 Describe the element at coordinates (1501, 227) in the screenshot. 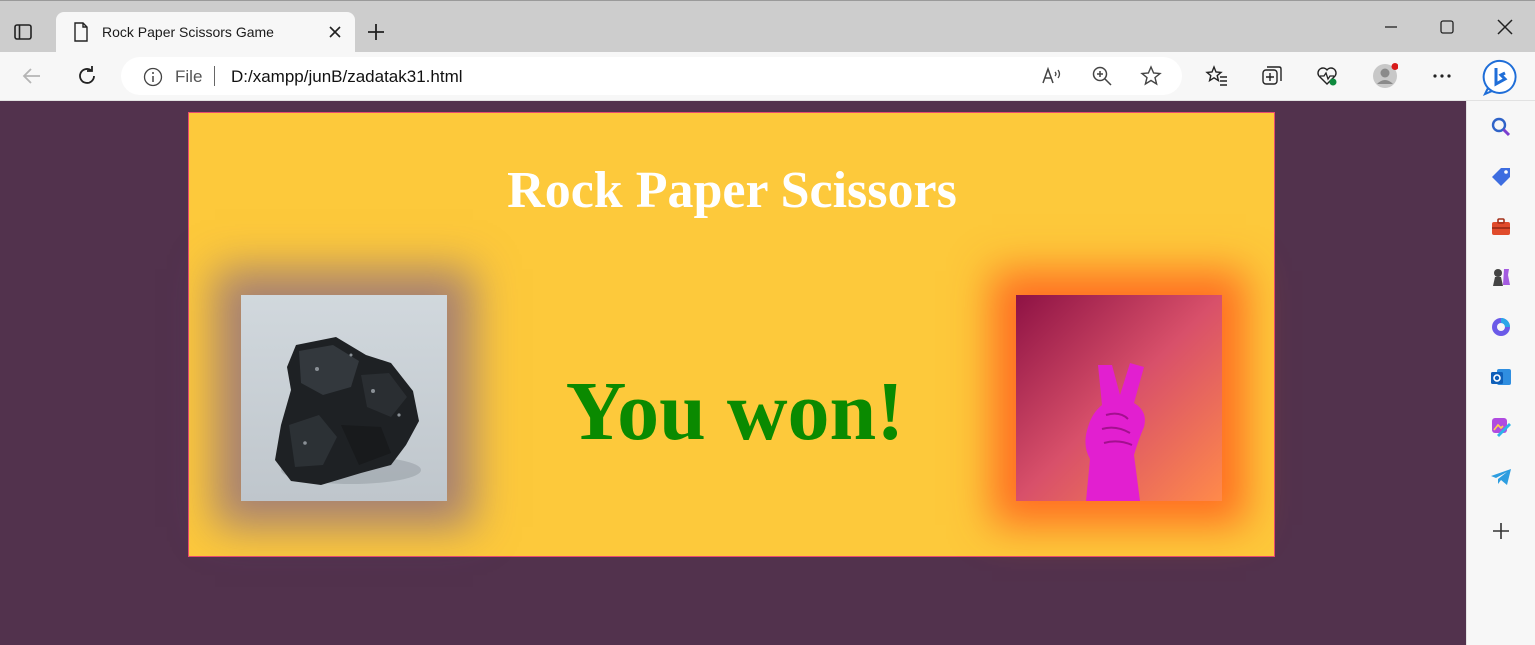

I see `tools-icon` at that location.